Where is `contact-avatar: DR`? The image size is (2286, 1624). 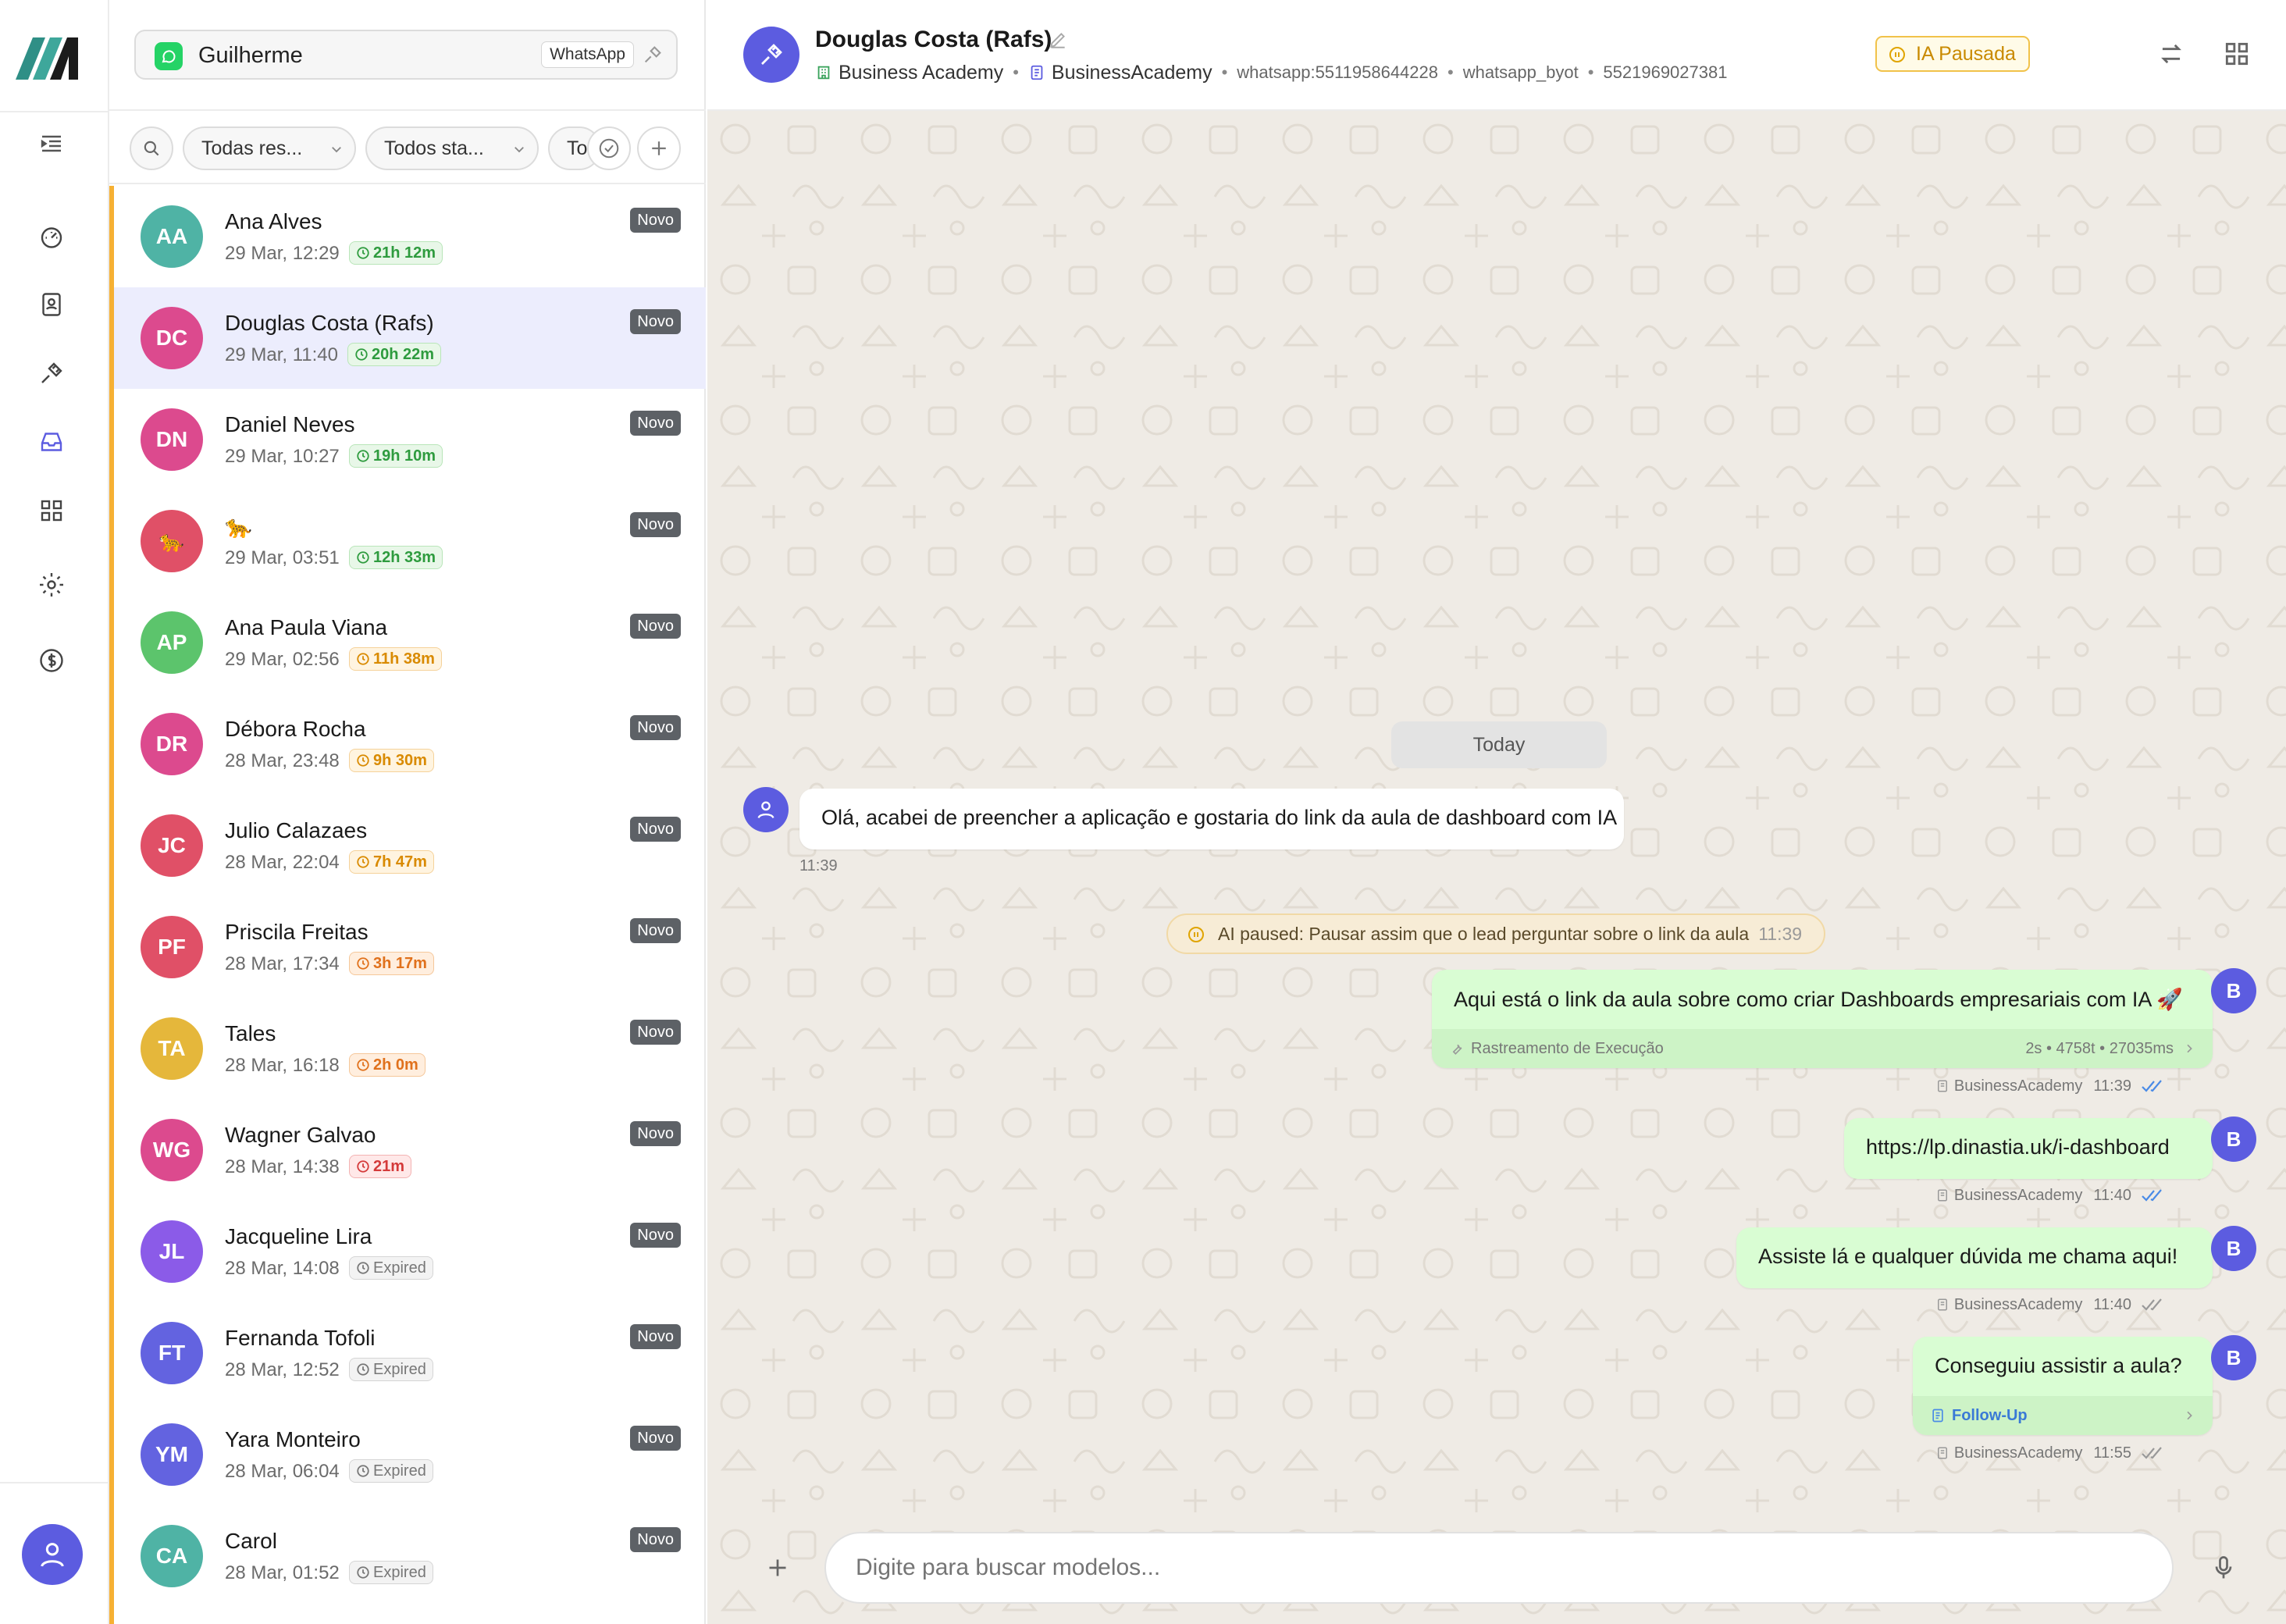 contact-avatar: DR is located at coordinates (172, 744).